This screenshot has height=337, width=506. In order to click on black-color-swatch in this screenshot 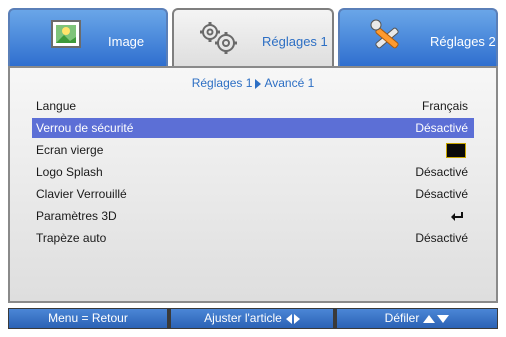, I will do `click(456, 150)`.